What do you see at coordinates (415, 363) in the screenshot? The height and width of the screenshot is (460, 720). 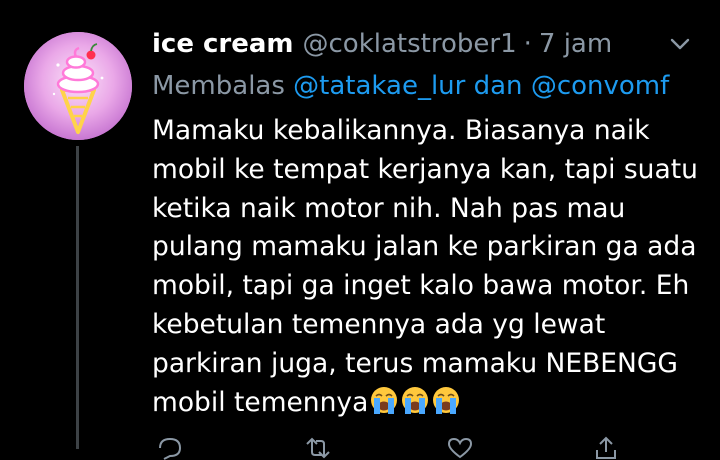 I see `tweet-text-line: parkiran juga, terus mamaku NEBENGG` at bounding box center [415, 363].